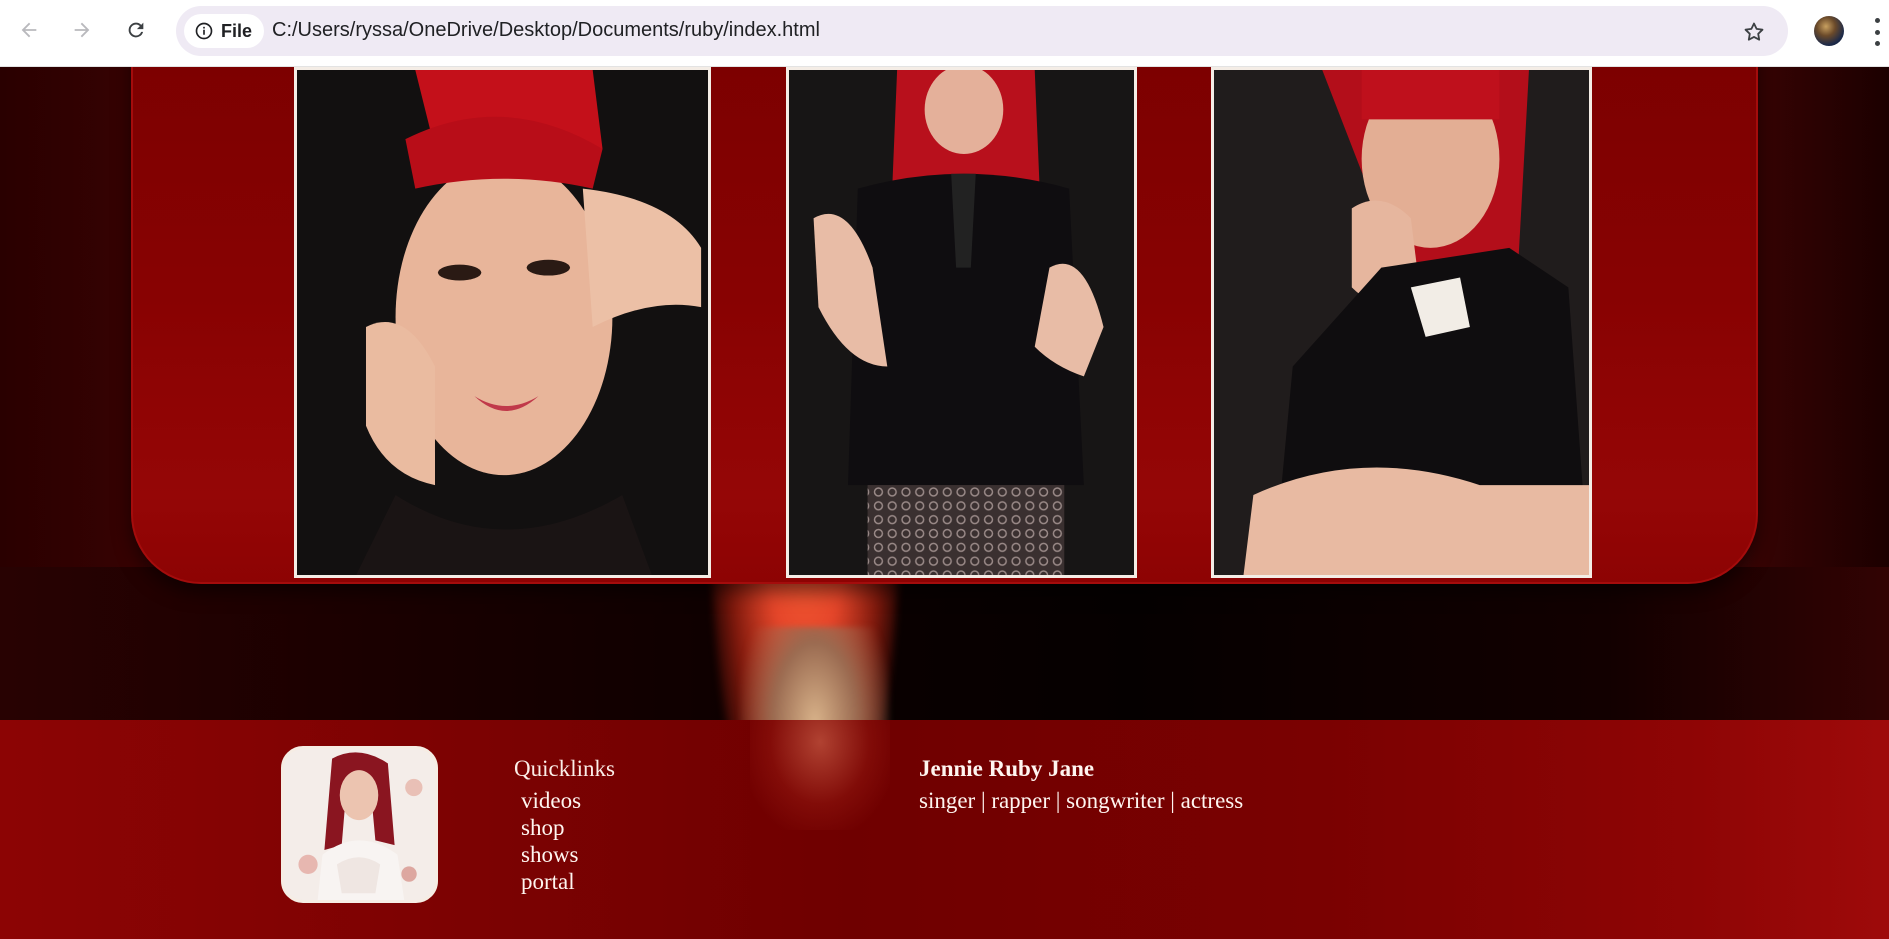  What do you see at coordinates (568, 854) in the screenshot?
I see `quicklink-shows: shows` at bounding box center [568, 854].